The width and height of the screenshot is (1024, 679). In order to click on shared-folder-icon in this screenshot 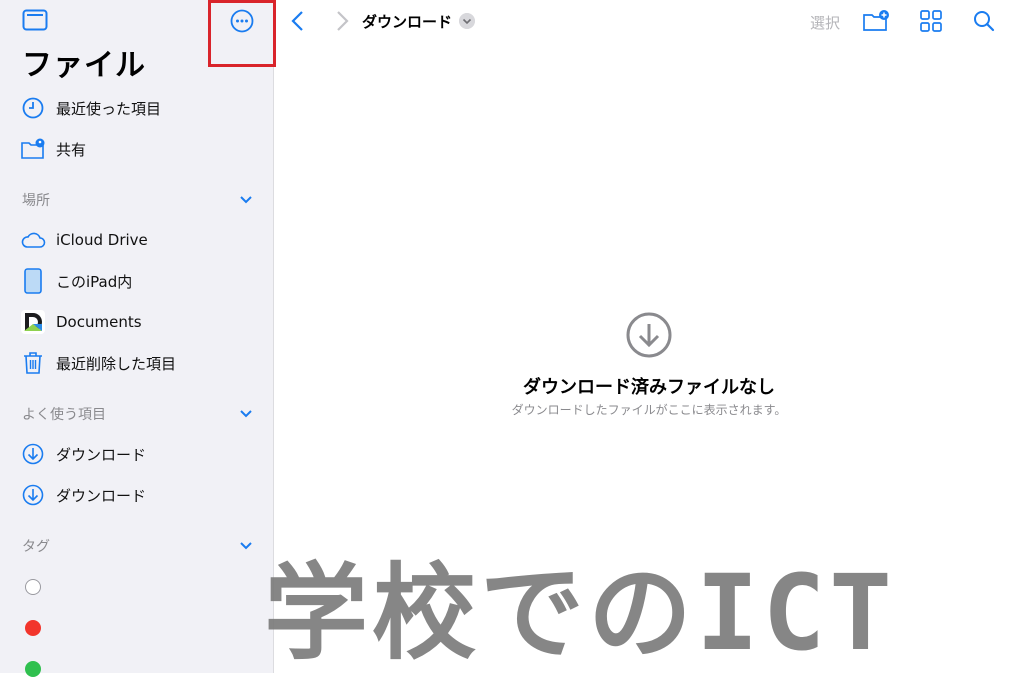, I will do `click(33, 149)`.